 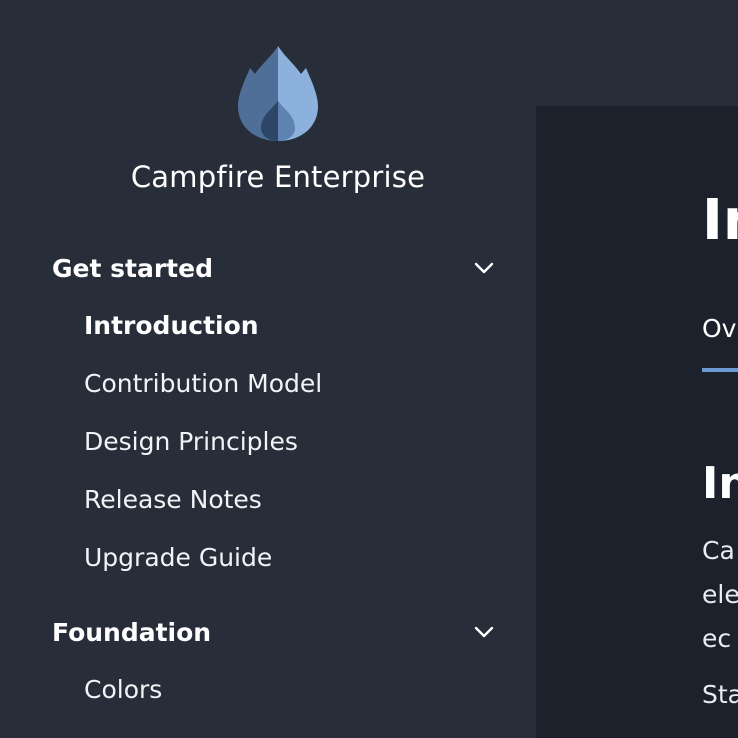 What do you see at coordinates (720, 370) in the screenshot?
I see `active-tab-indicator` at bounding box center [720, 370].